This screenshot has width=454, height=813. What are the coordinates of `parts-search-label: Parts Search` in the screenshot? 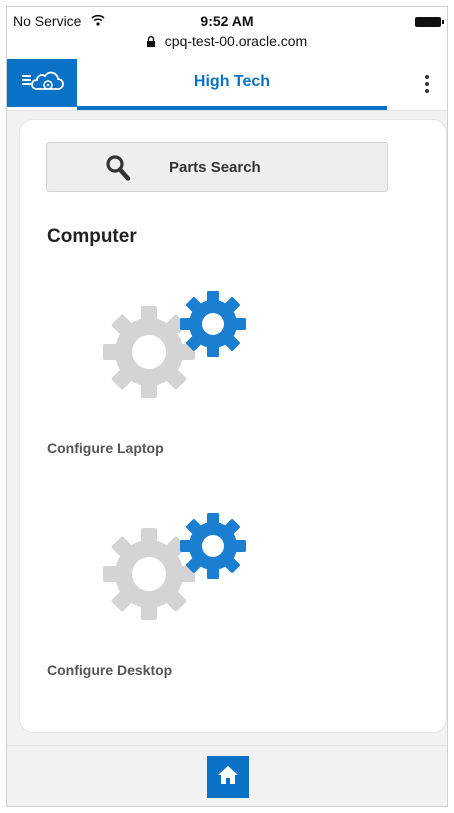 It's located at (215, 167).